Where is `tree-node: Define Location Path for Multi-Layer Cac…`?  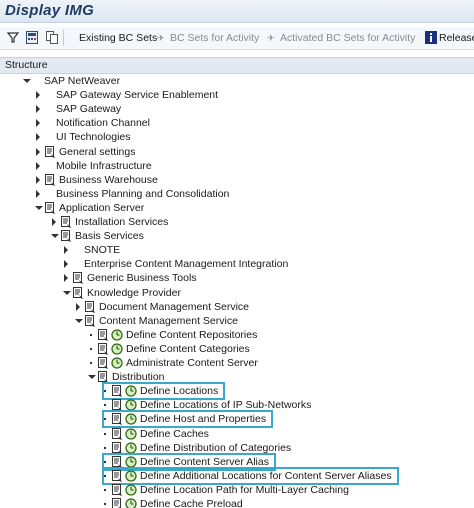 tree-node: Define Location Path for Multi-Layer Cac… is located at coordinates (237, 490).